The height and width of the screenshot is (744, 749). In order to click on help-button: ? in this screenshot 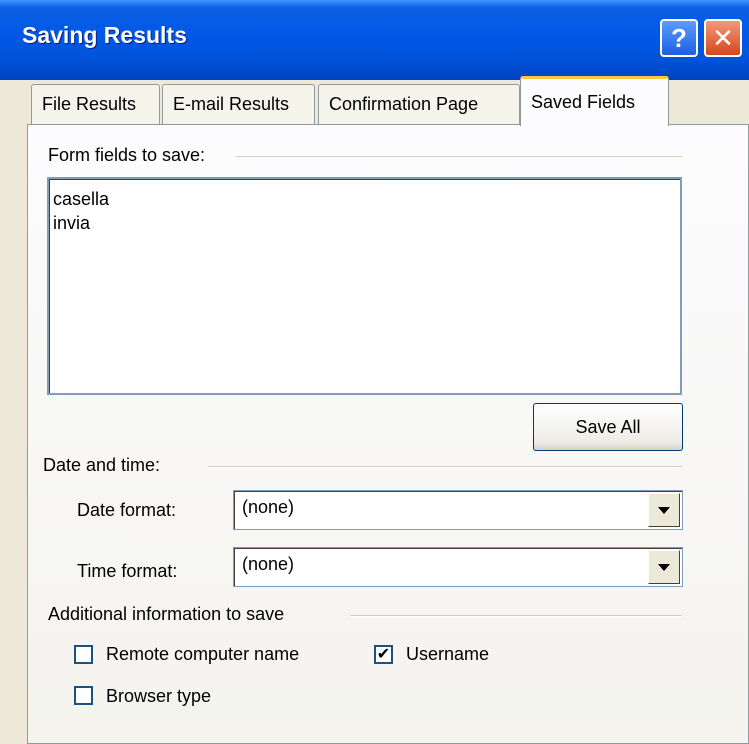, I will do `click(679, 38)`.